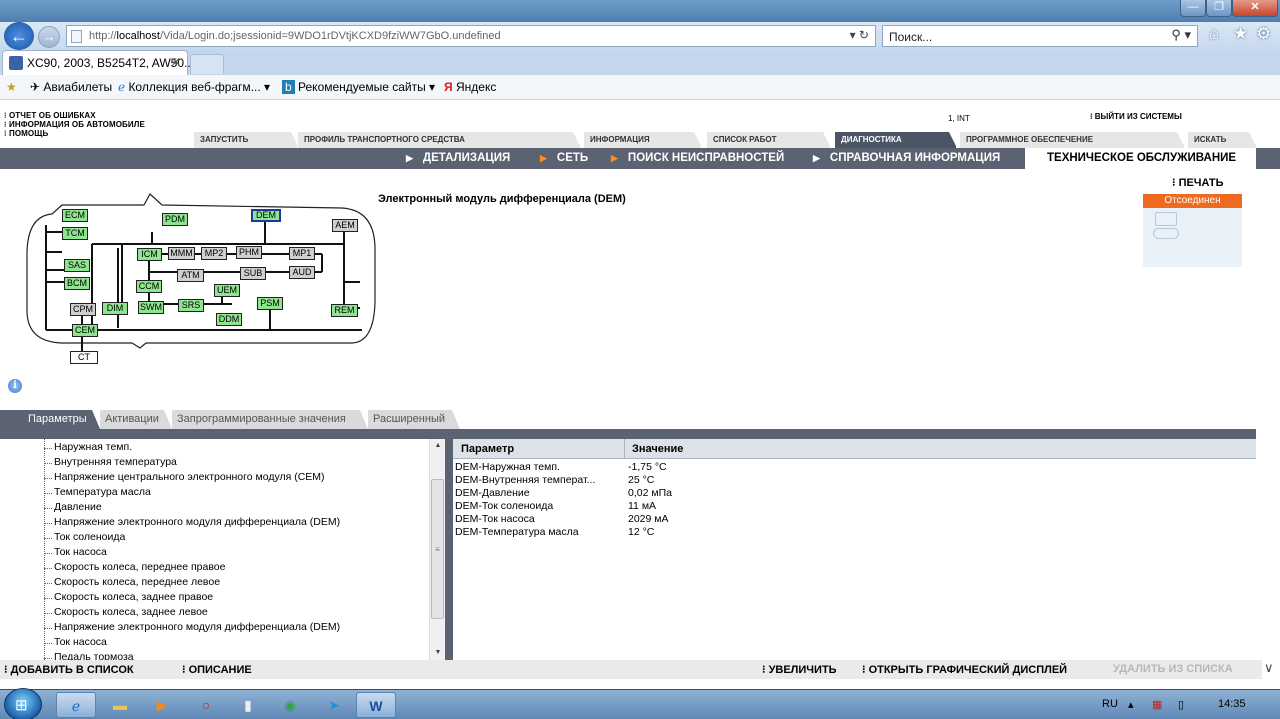 The image size is (1280, 719). What do you see at coordinates (71, 87) in the screenshot?
I see `favorite-flights: ✈ Авиабилеты` at bounding box center [71, 87].